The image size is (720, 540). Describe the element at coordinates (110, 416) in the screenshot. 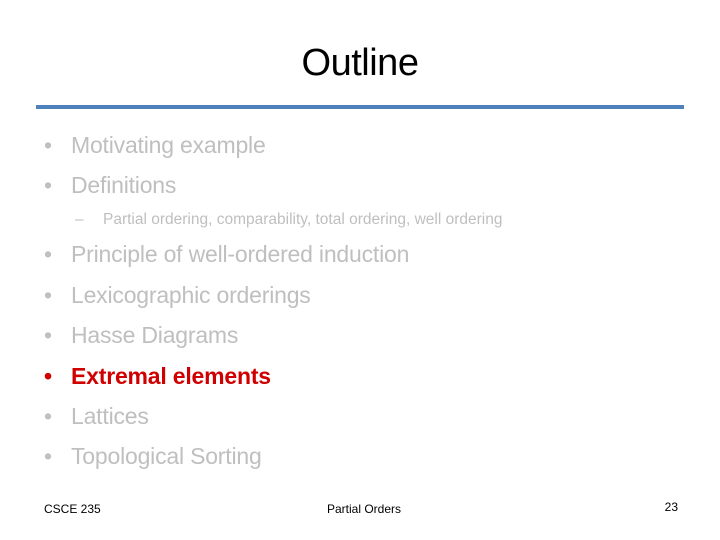

I see `outline-item-label: Lattices` at that location.